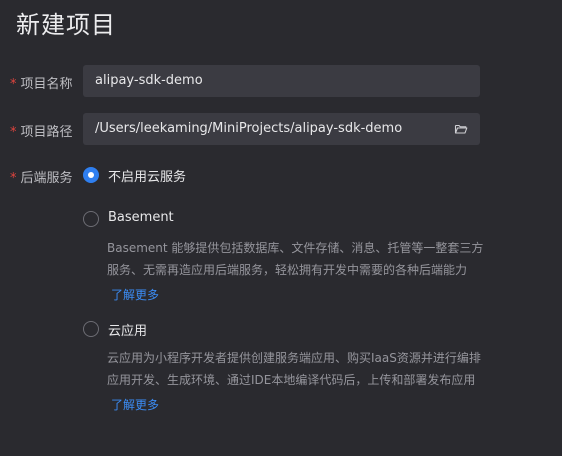 Image resolution: width=562 pixels, height=456 pixels. I want to click on basement-description-line: Basement 能够提供包括数据库、文件存储、消息、托管等一整套三方, so click(295, 248).